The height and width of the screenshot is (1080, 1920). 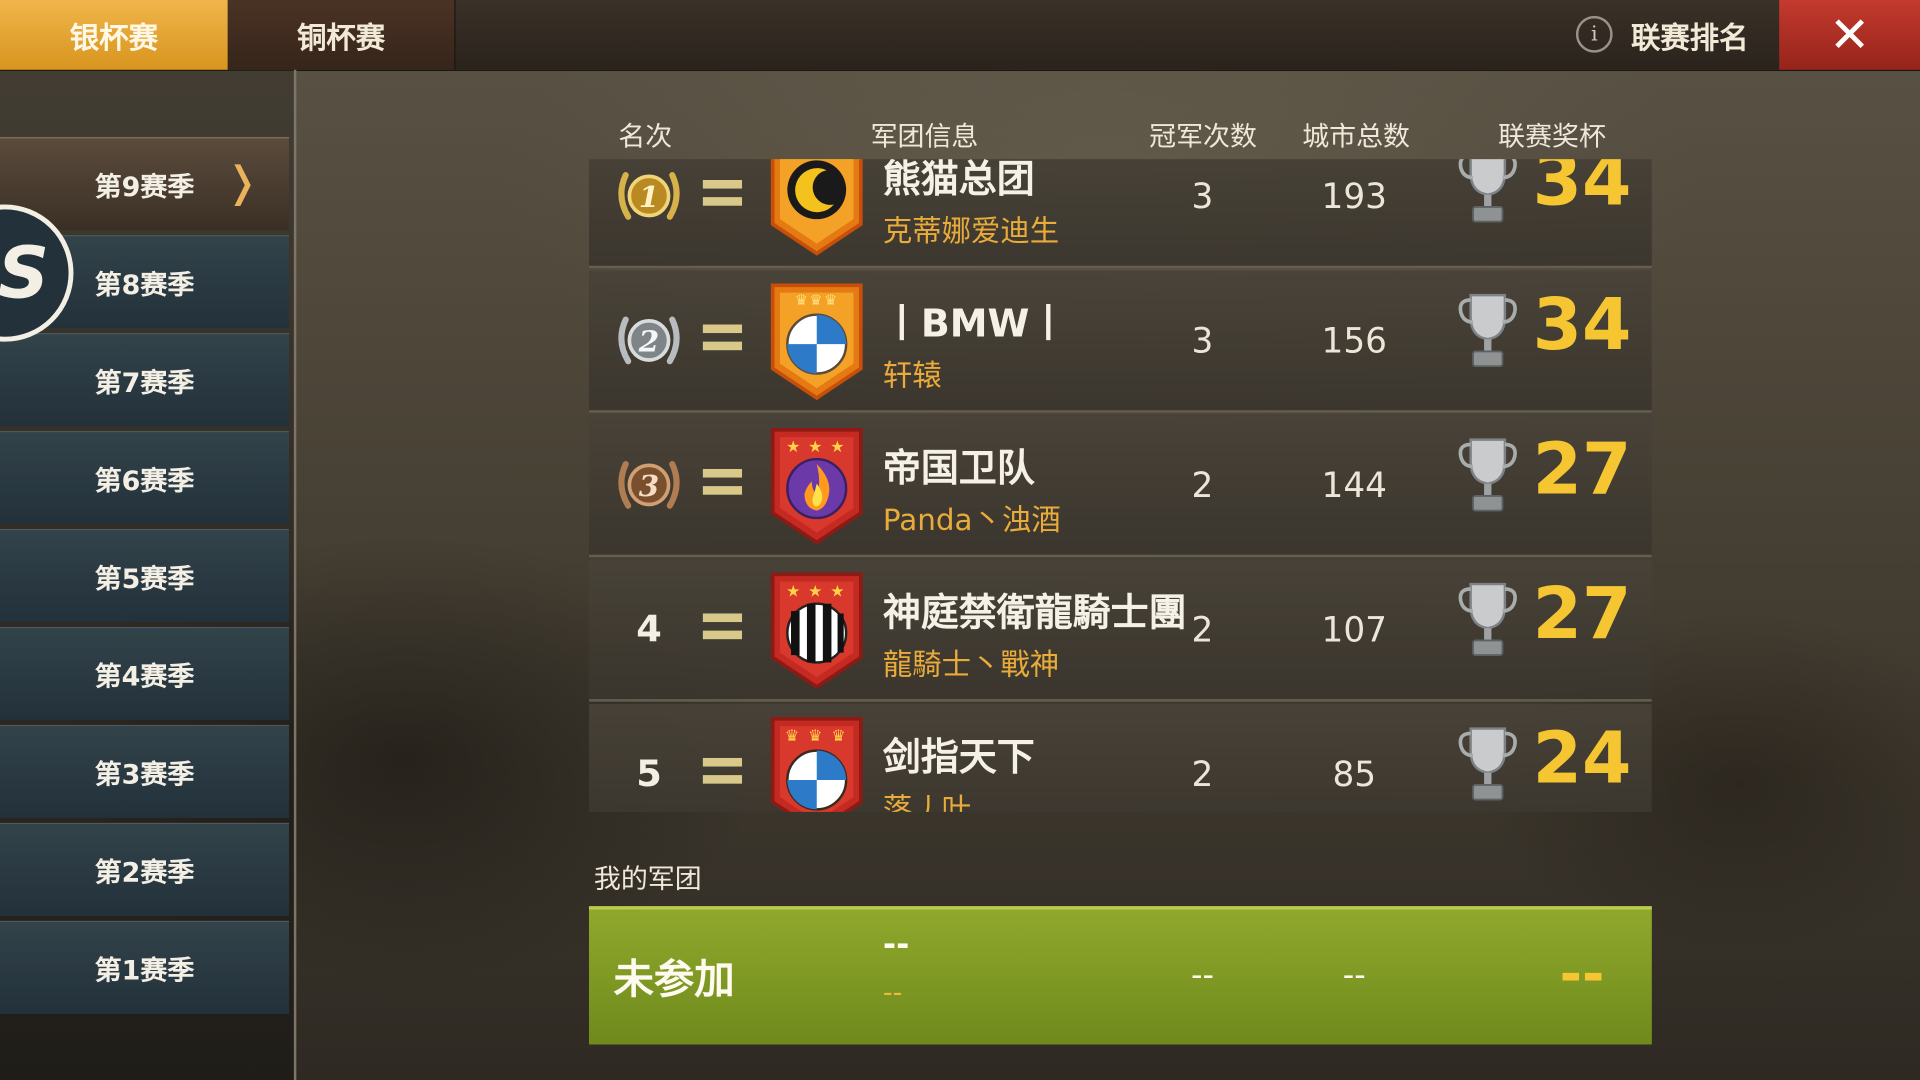 I want to click on info-icon: i, so click(x=1594, y=34).